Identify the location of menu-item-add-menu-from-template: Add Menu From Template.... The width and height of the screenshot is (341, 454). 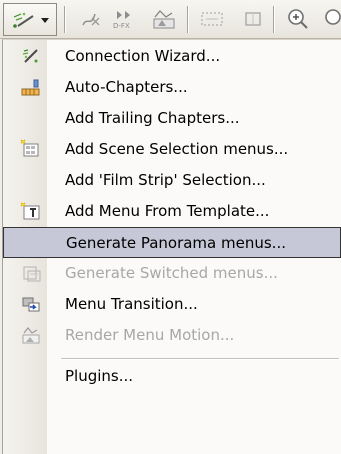
(172, 211).